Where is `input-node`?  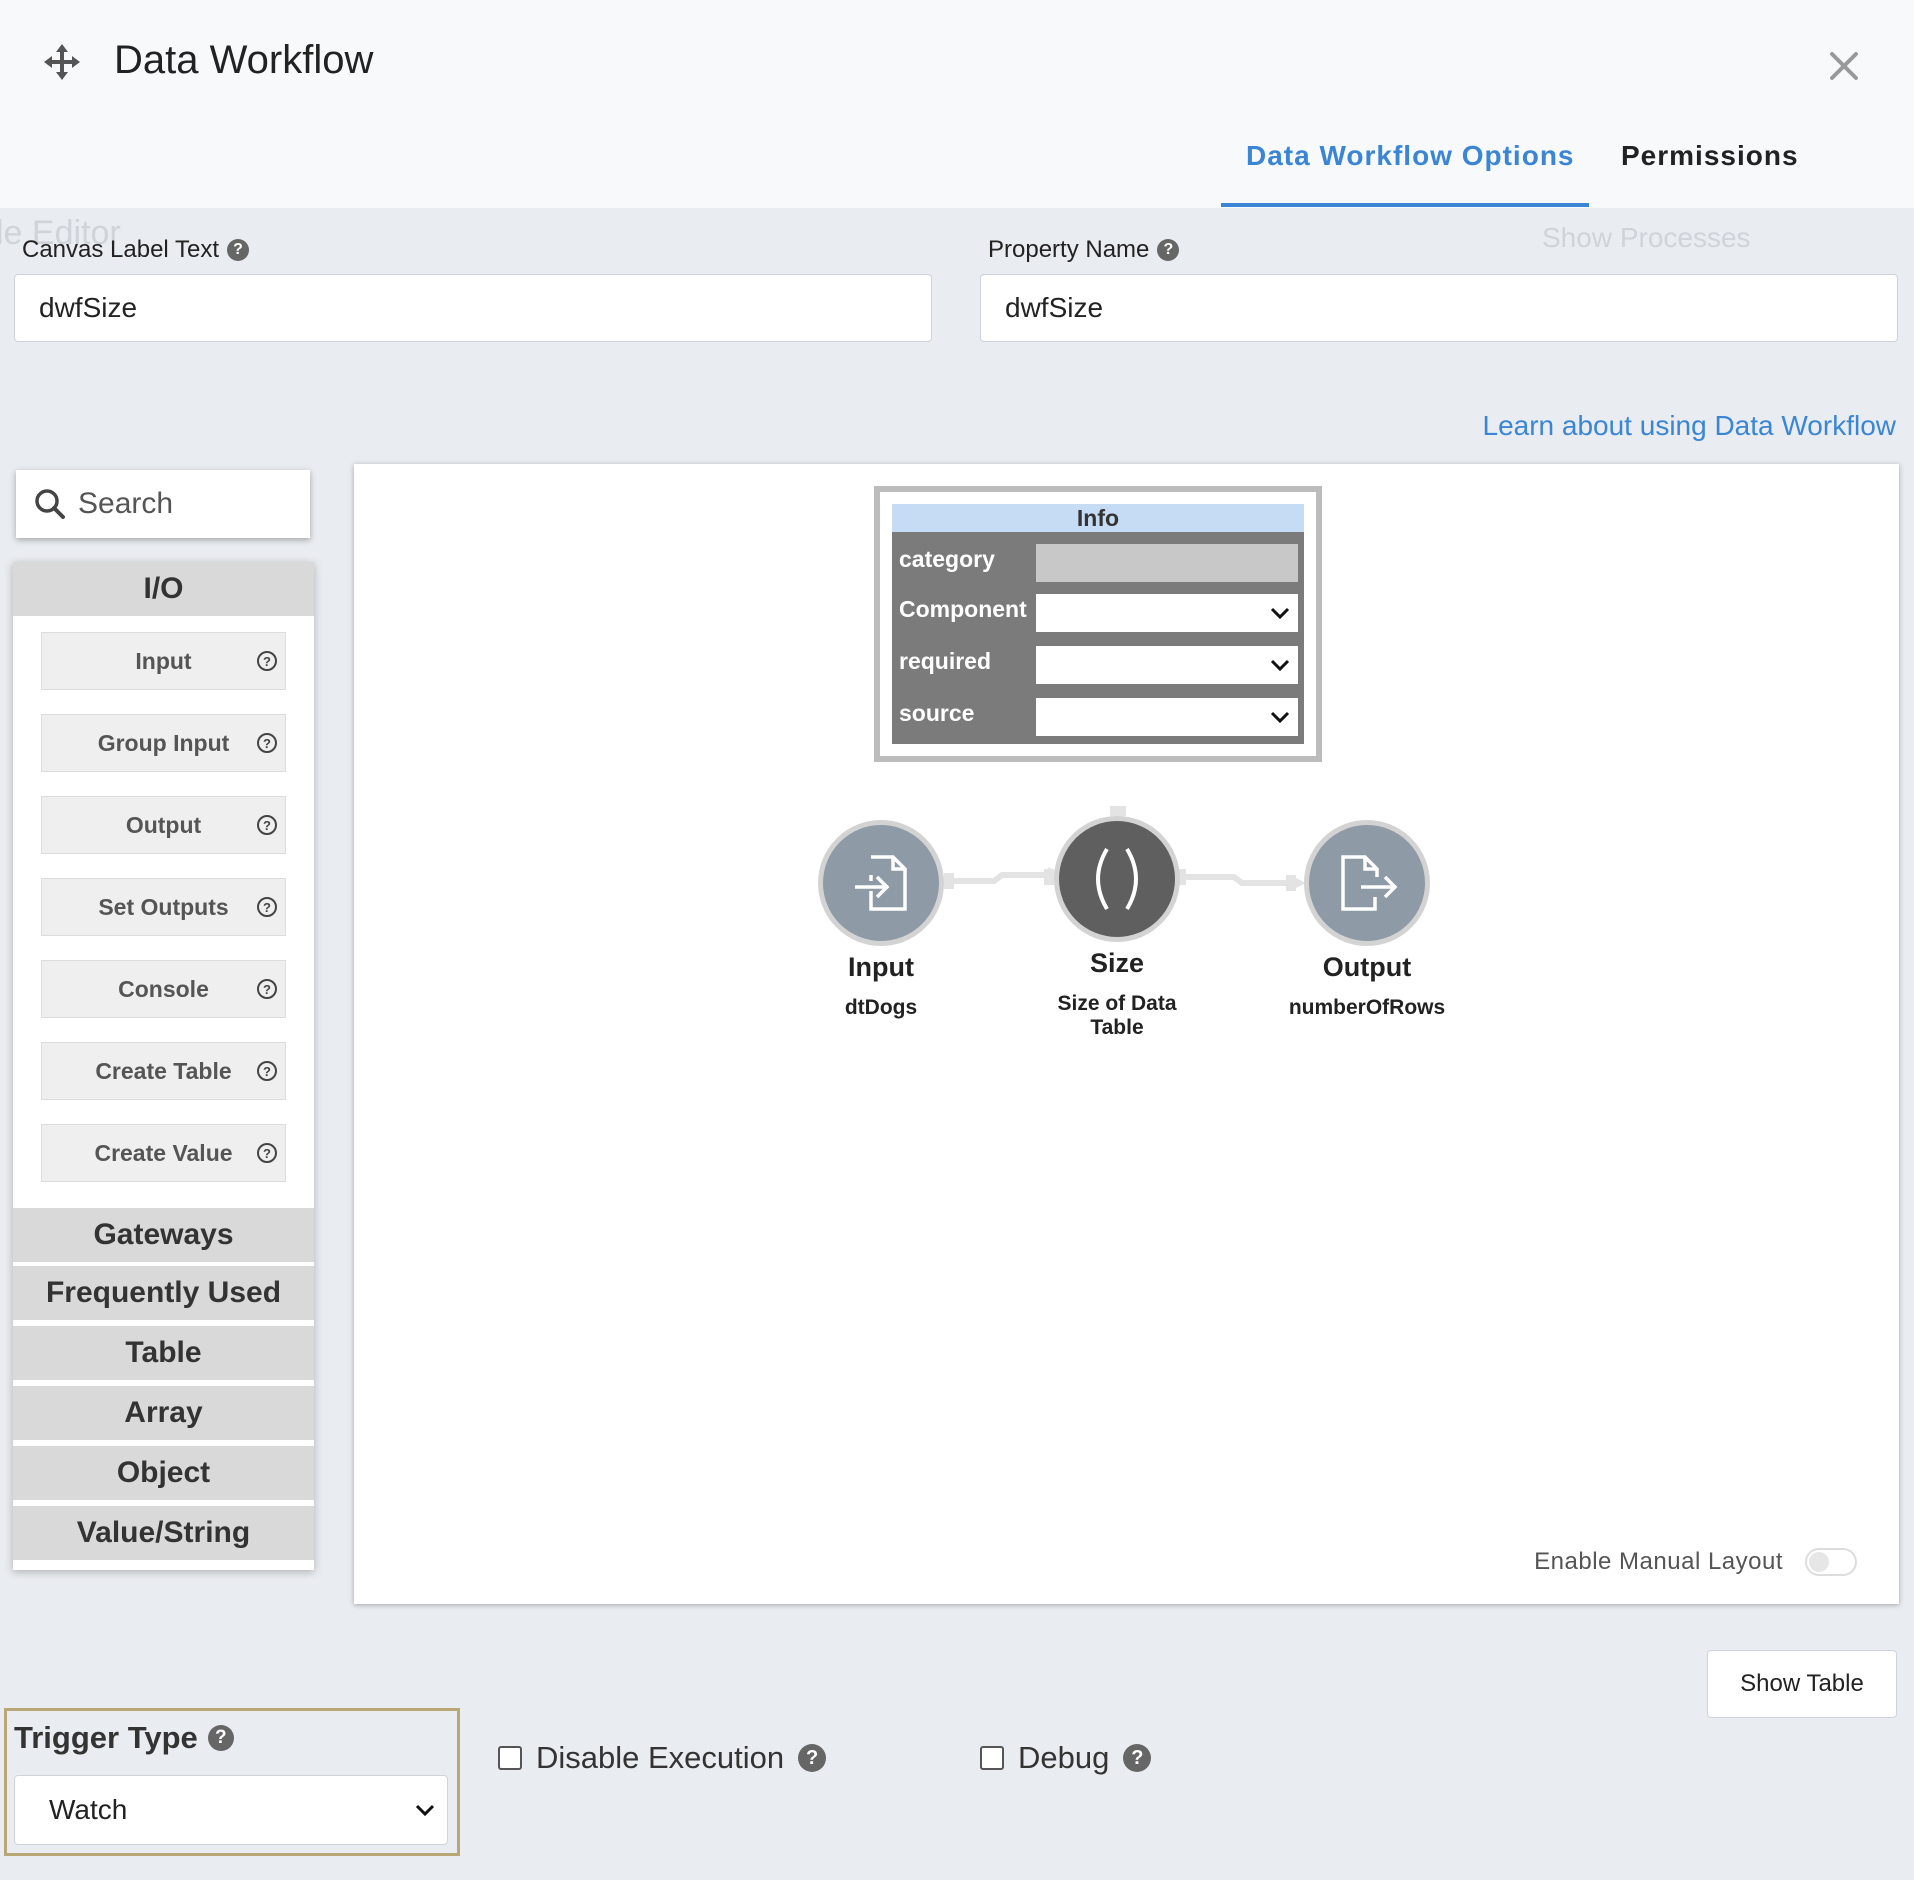
input-node is located at coordinates (881, 883).